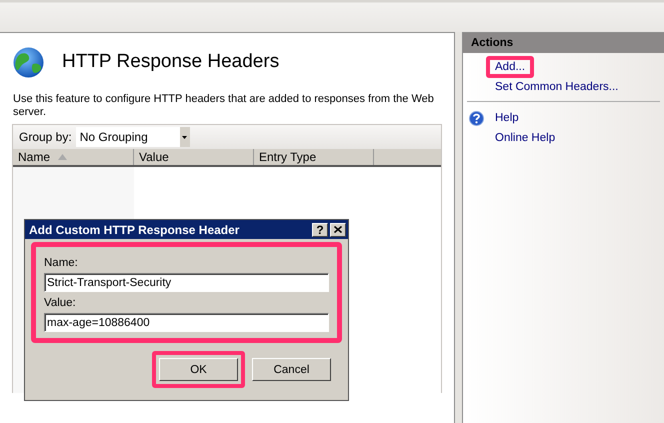  Describe the element at coordinates (186, 282) in the screenshot. I see `text-field: Strict-Transport-Security` at that location.